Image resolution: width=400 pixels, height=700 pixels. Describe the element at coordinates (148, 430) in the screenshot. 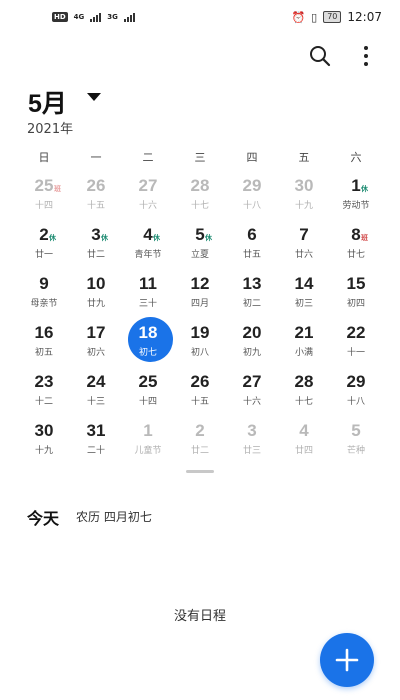

I see `day-number: 1` at that location.